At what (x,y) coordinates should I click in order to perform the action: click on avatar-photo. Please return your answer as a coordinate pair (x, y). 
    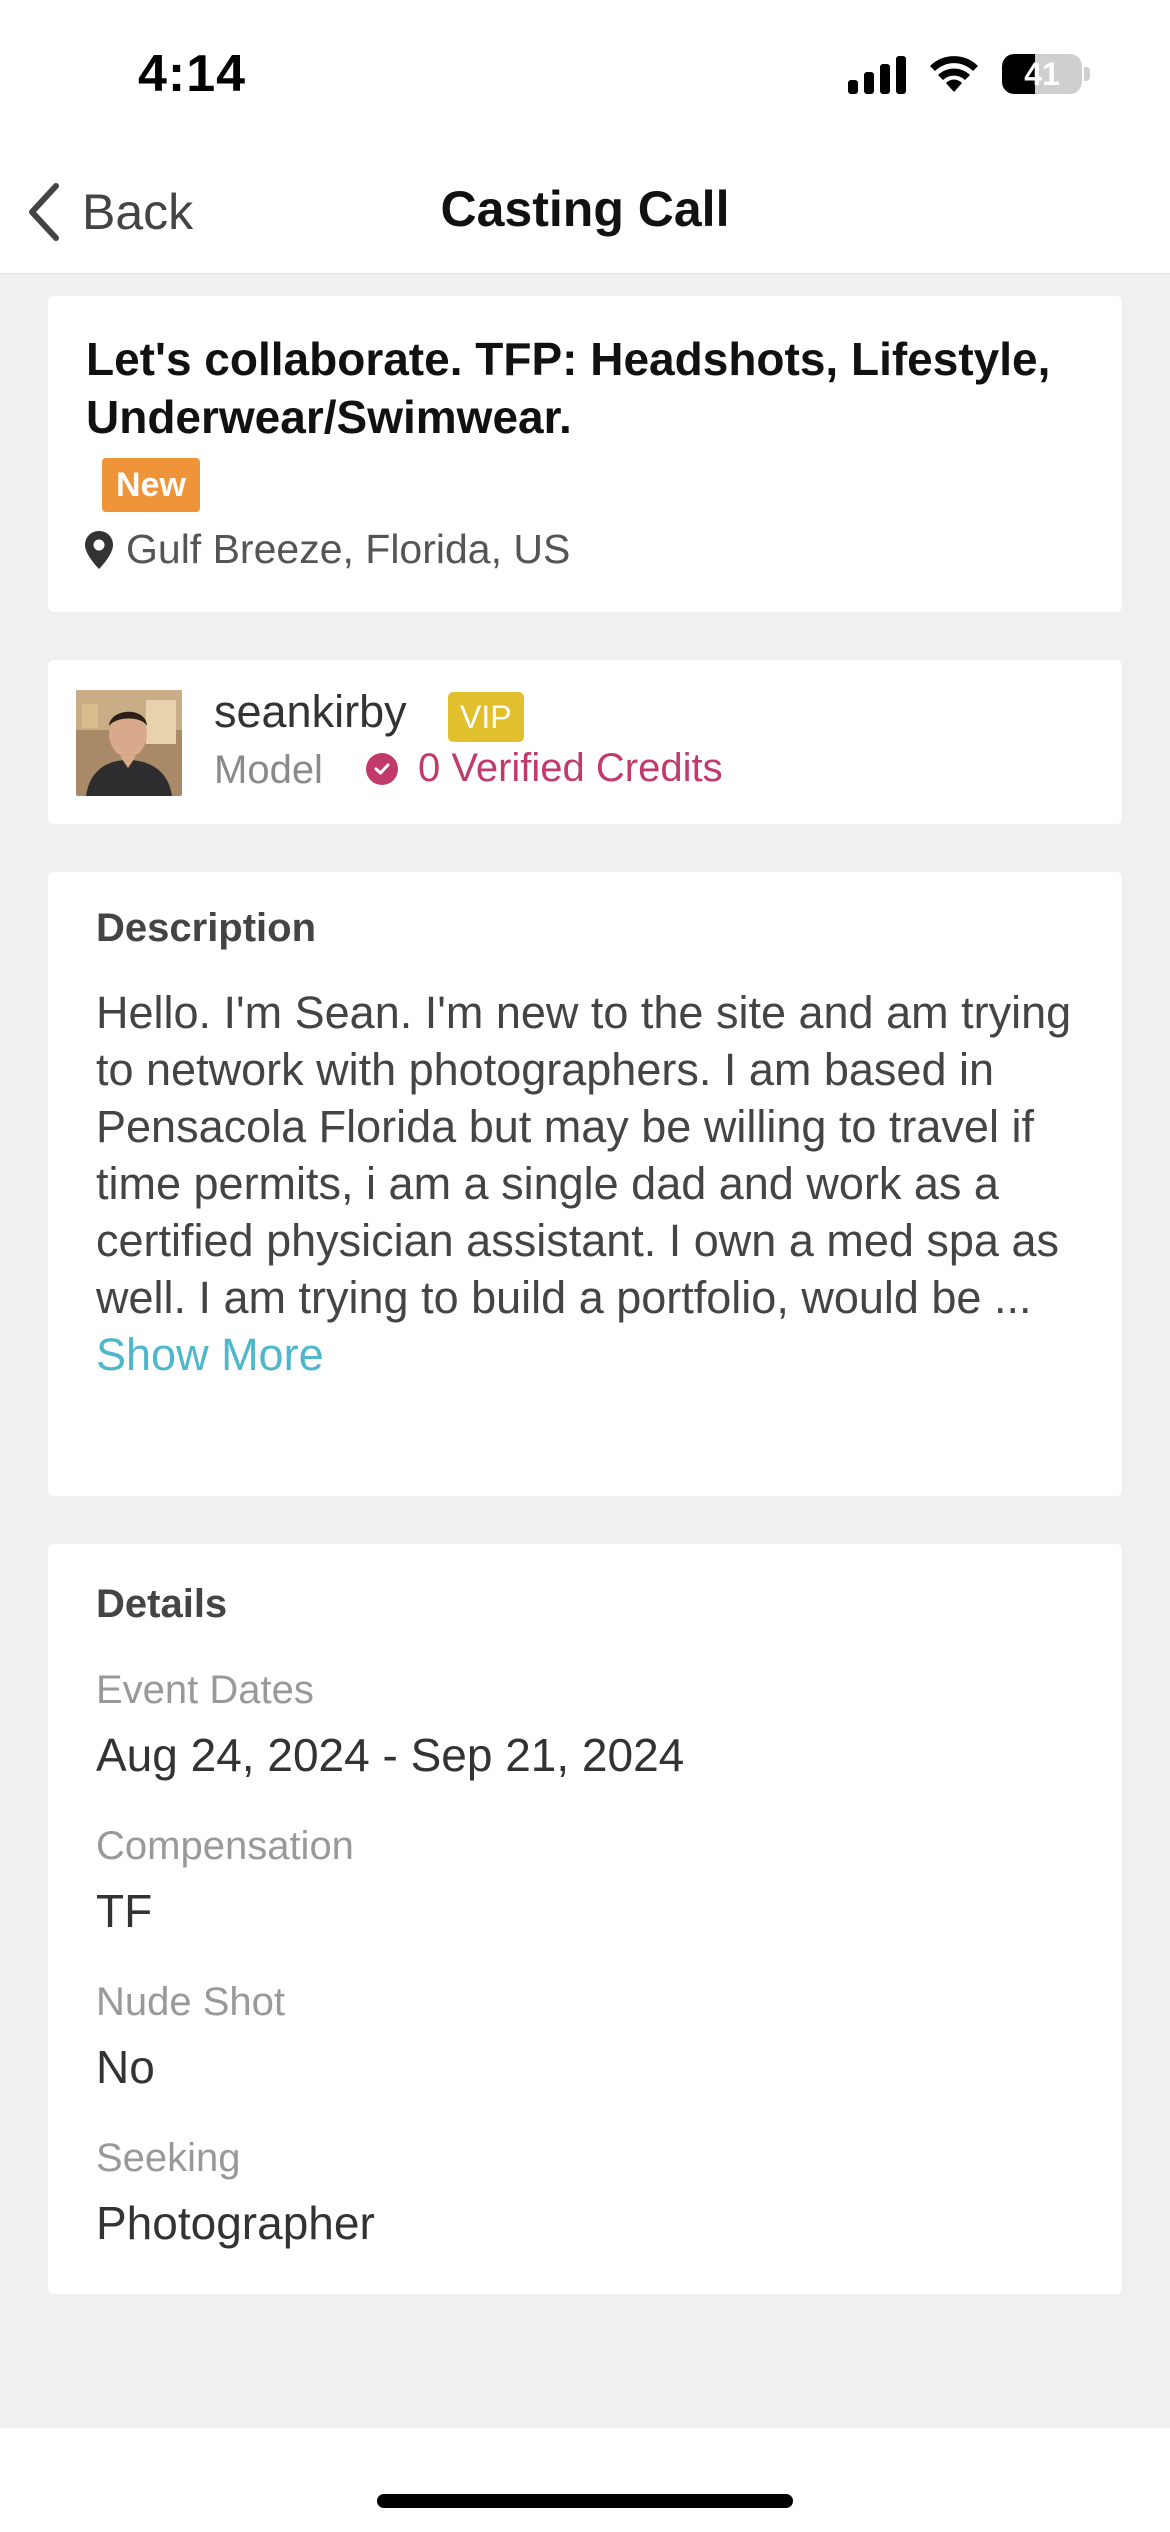
    Looking at the image, I should click on (129, 743).